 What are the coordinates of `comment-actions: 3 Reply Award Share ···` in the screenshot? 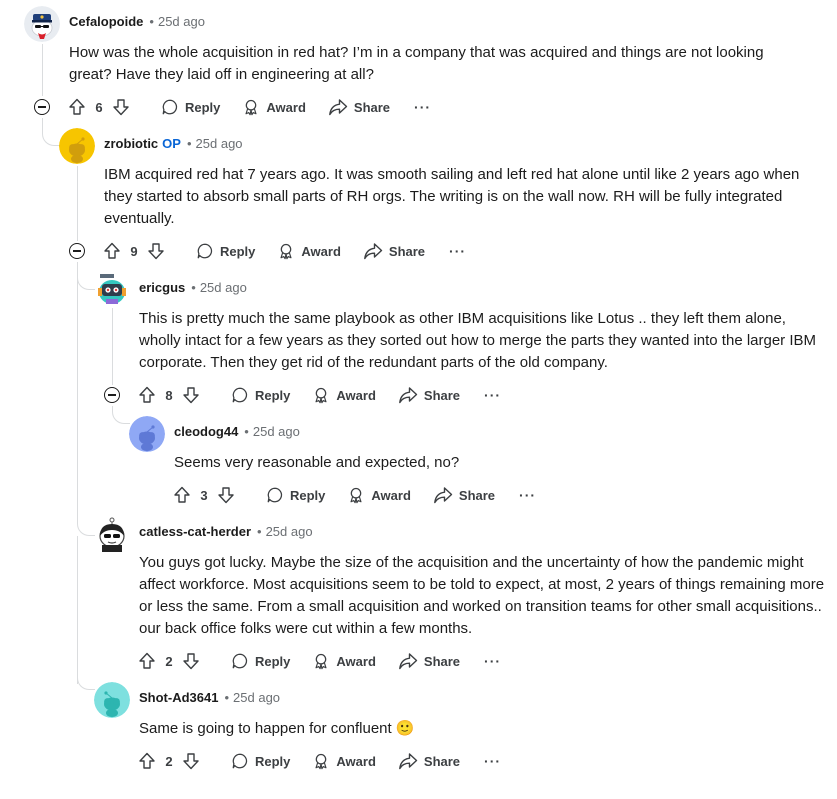 It's located at (354, 495).